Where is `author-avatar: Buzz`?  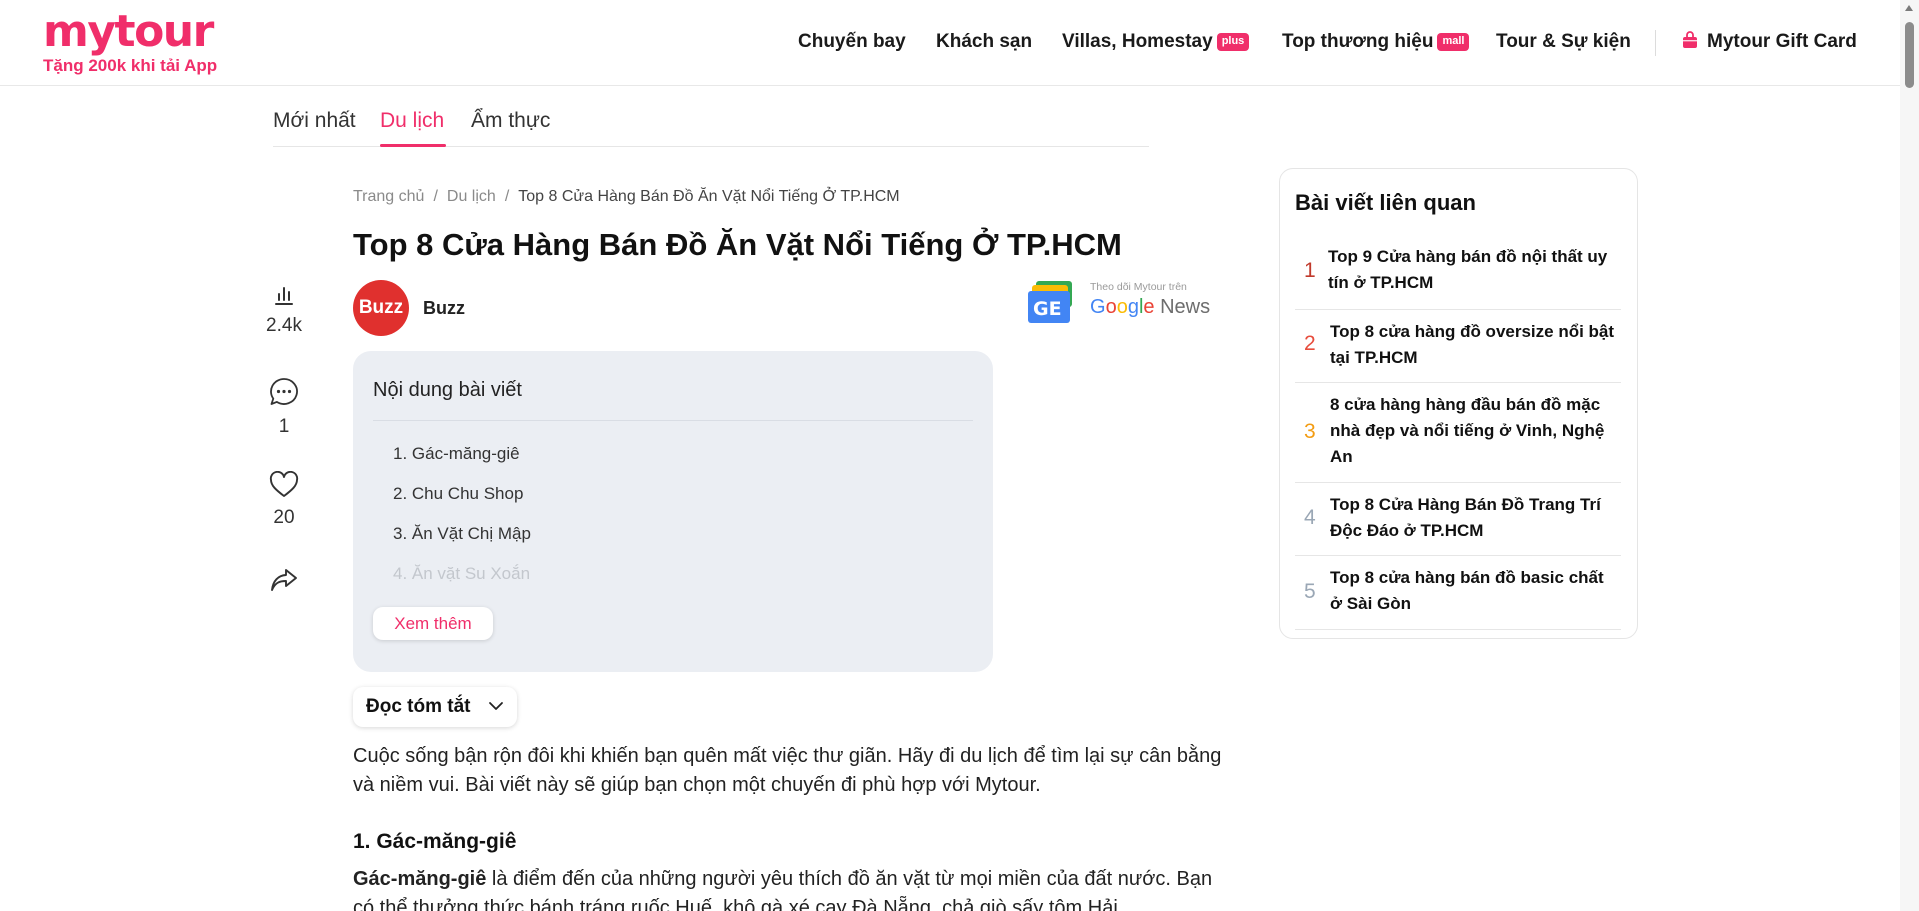 author-avatar: Buzz is located at coordinates (381, 308).